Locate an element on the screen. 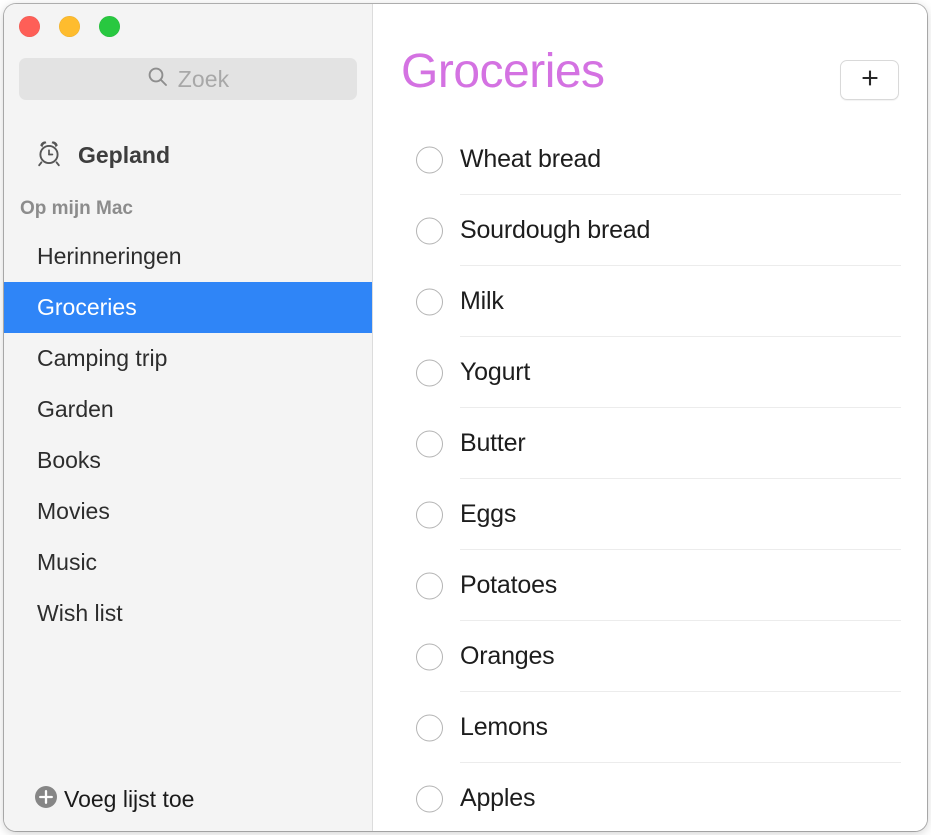 The image size is (931, 835). sidebar-item-wish-list: Wish list is located at coordinates (188, 613).